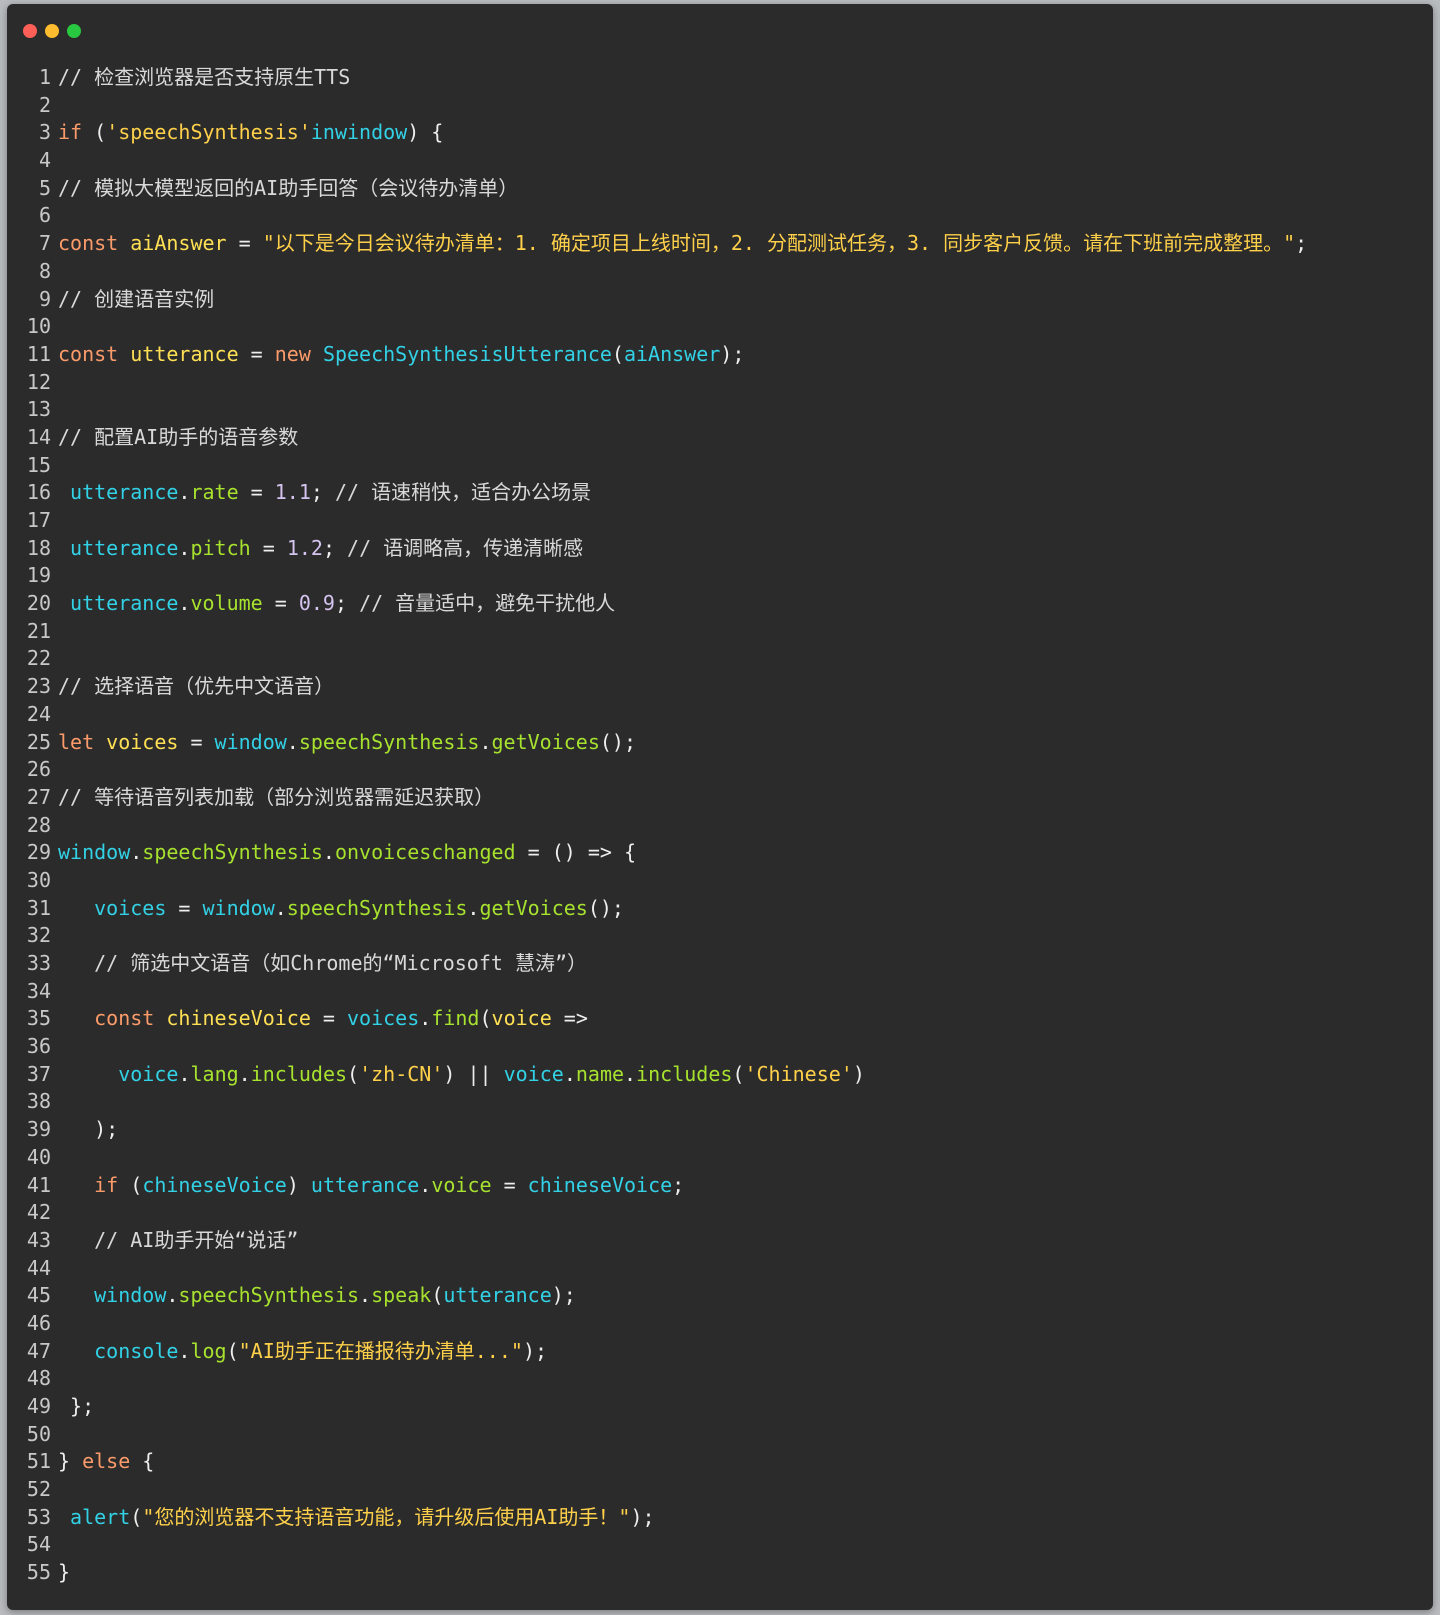  What do you see at coordinates (38, 630) in the screenshot?
I see `line-number: 21` at bounding box center [38, 630].